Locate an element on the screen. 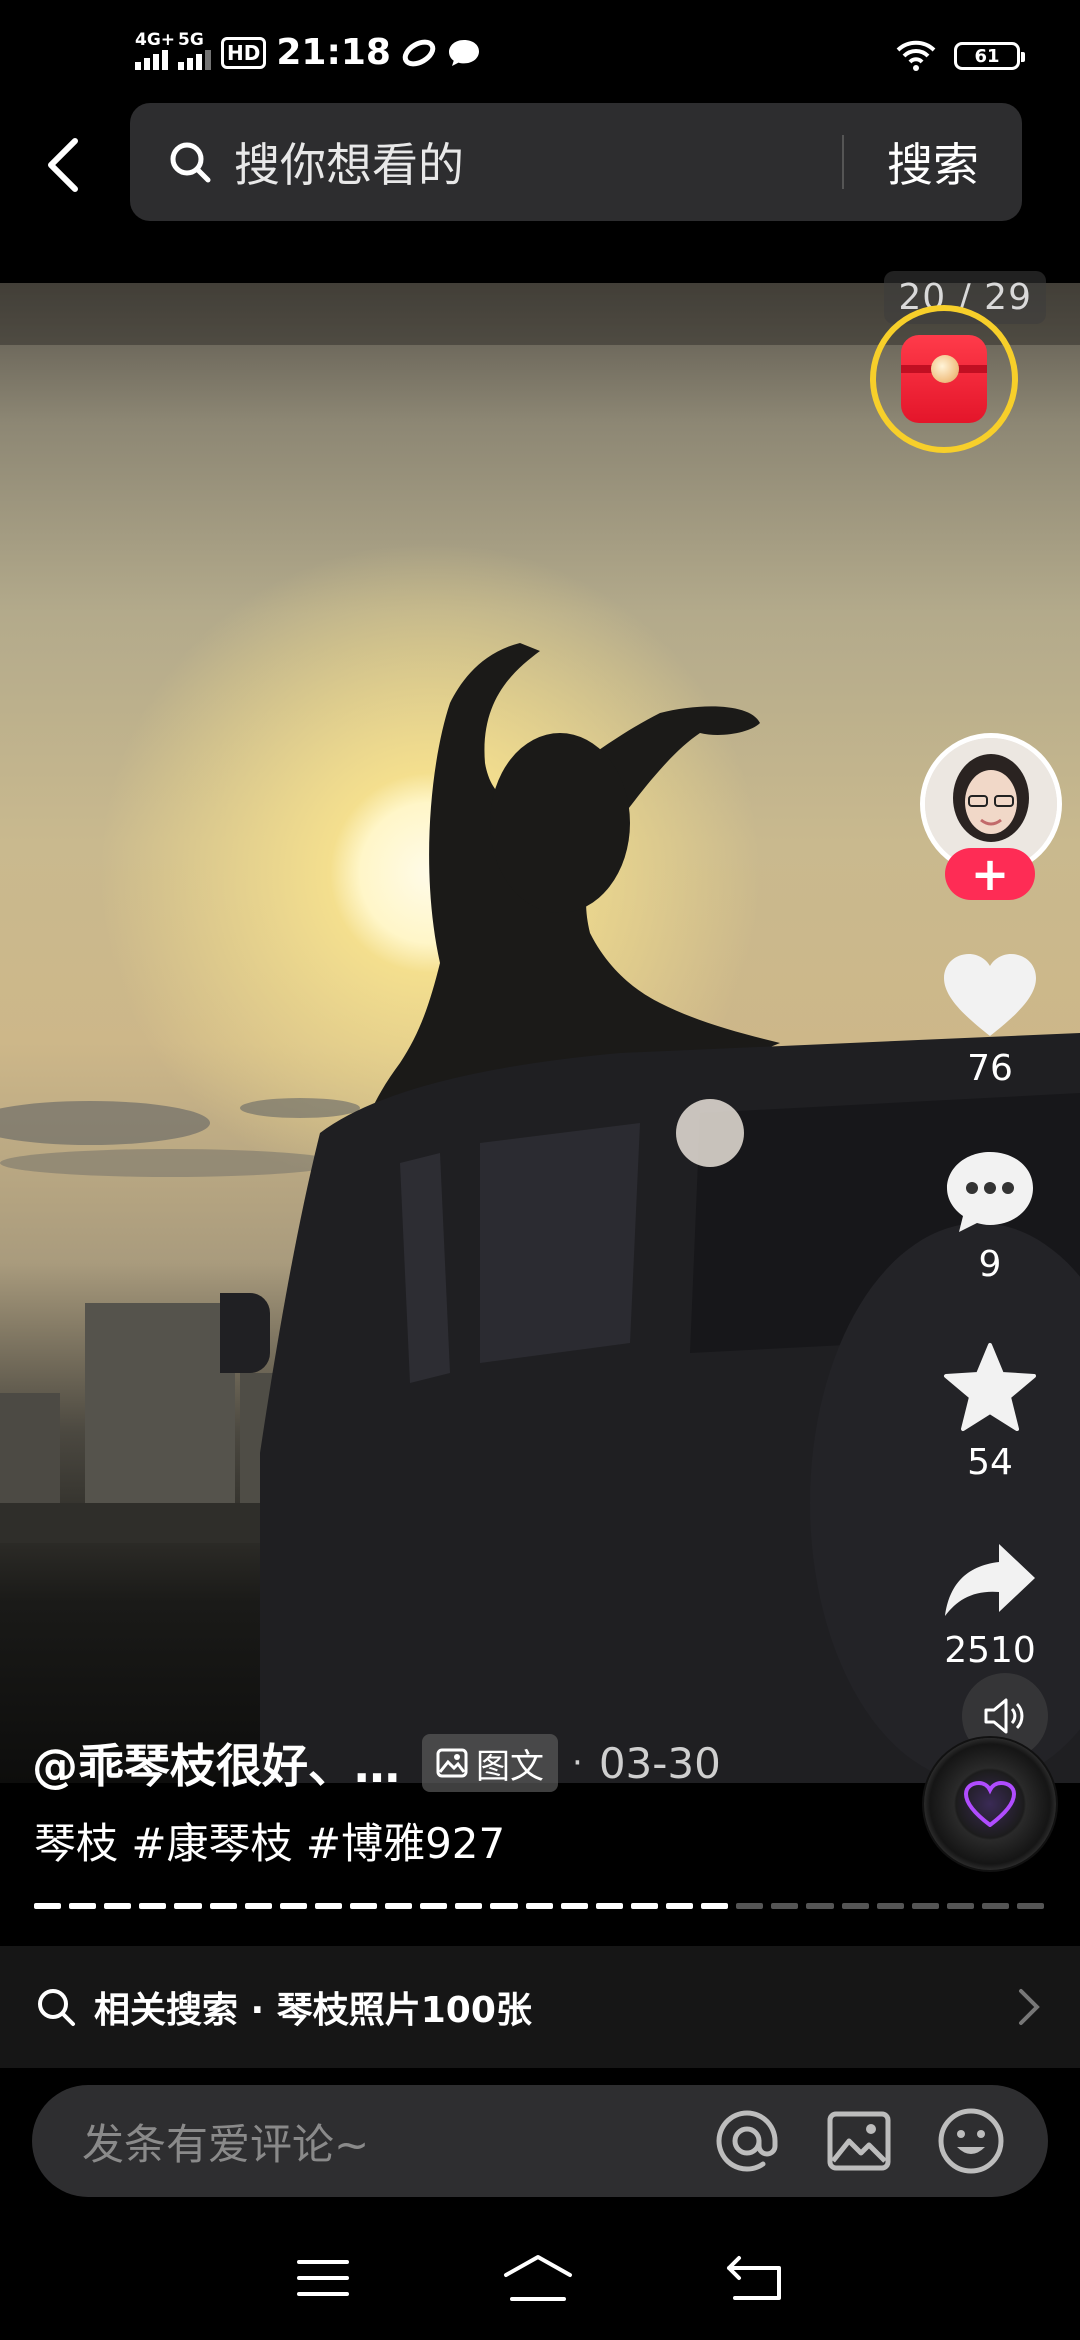  search-bar: 搜你想看的 搜索 is located at coordinates (576, 162).